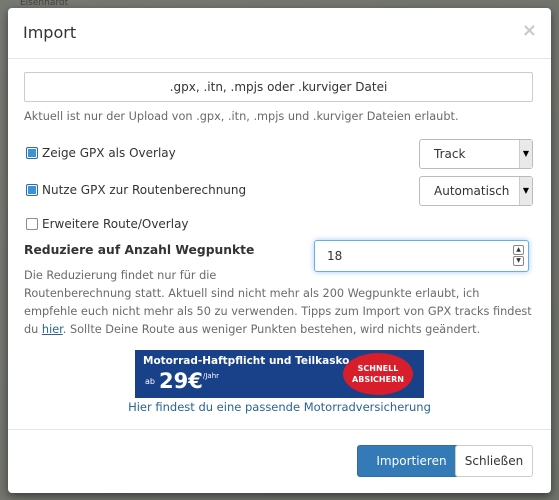 Image resolution: width=559 pixels, height=500 pixels. Describe the element at coordinates (421, 256) in the screenshot. I see `waypoint-count-input: 18 ▲ ▼` at that location.